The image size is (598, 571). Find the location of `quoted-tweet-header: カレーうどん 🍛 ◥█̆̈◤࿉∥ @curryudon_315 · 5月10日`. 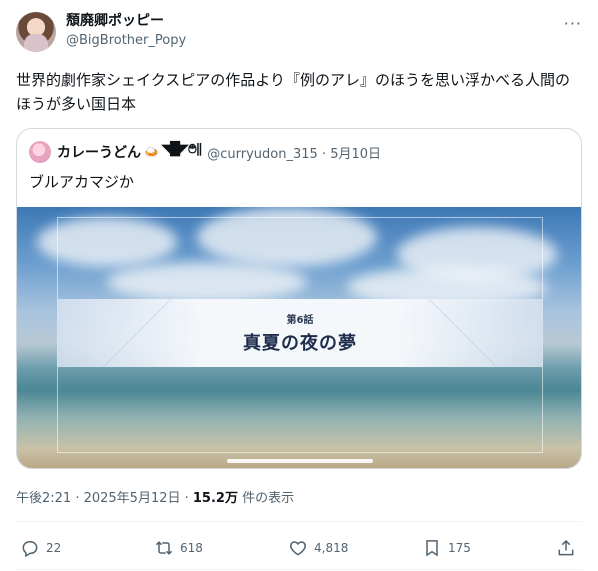

quoted-tweet-header: カレーうどん 🍛 ◥█̆̈◤࿉∥ @curryudon_315 · 5月10日 is located at coordinates (205, 152).